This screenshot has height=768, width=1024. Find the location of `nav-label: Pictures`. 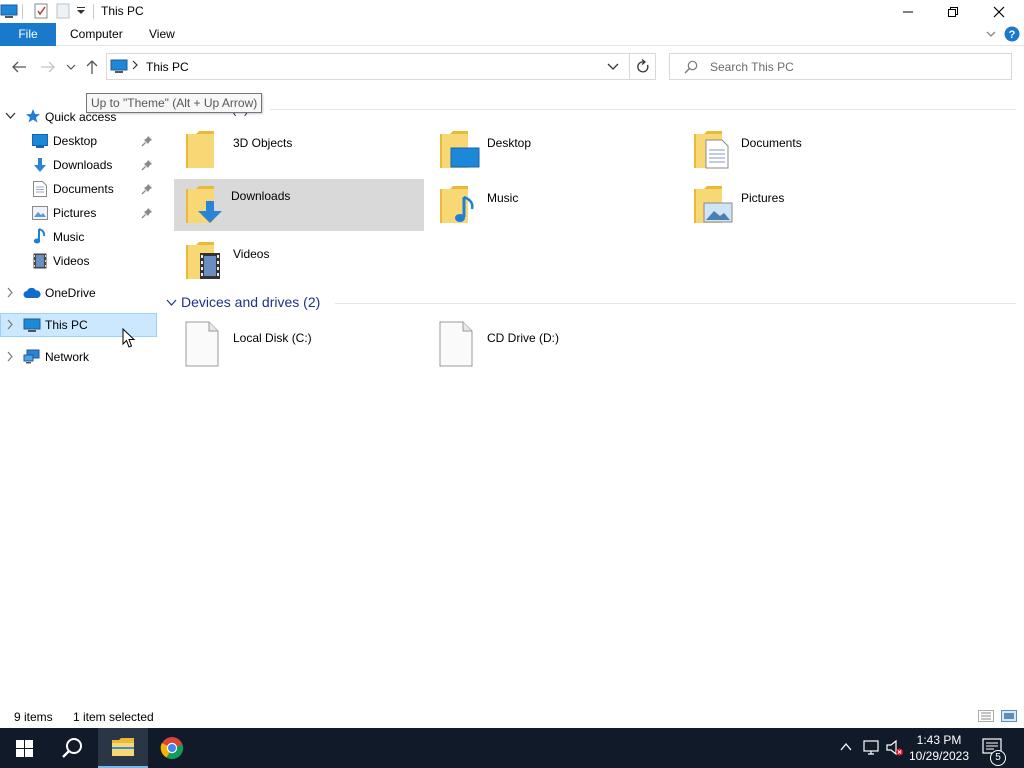

nav-label: Pictures is located at coordinates (75, 213).